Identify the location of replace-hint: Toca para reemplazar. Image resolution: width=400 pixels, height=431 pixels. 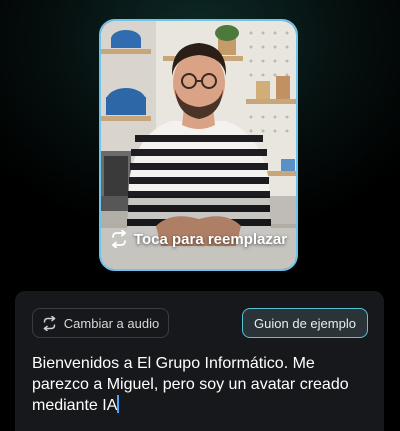
(198, 239).